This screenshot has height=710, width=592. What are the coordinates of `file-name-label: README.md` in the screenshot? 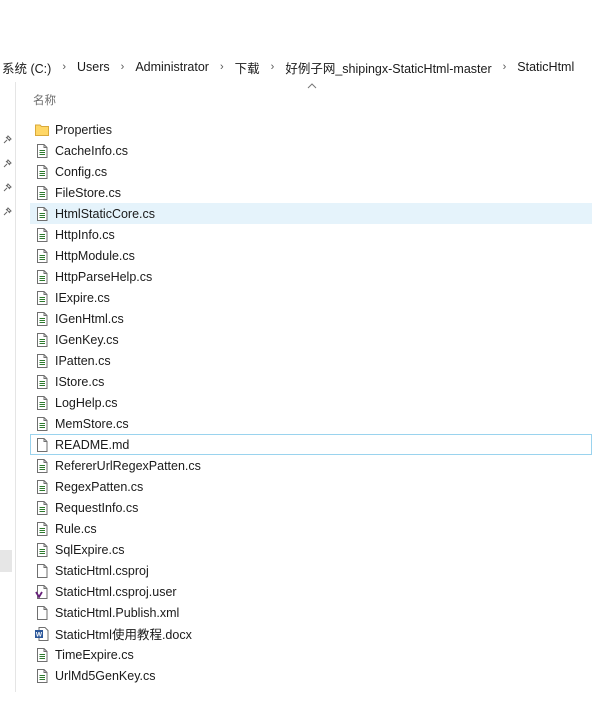 It's located at (92, 444).